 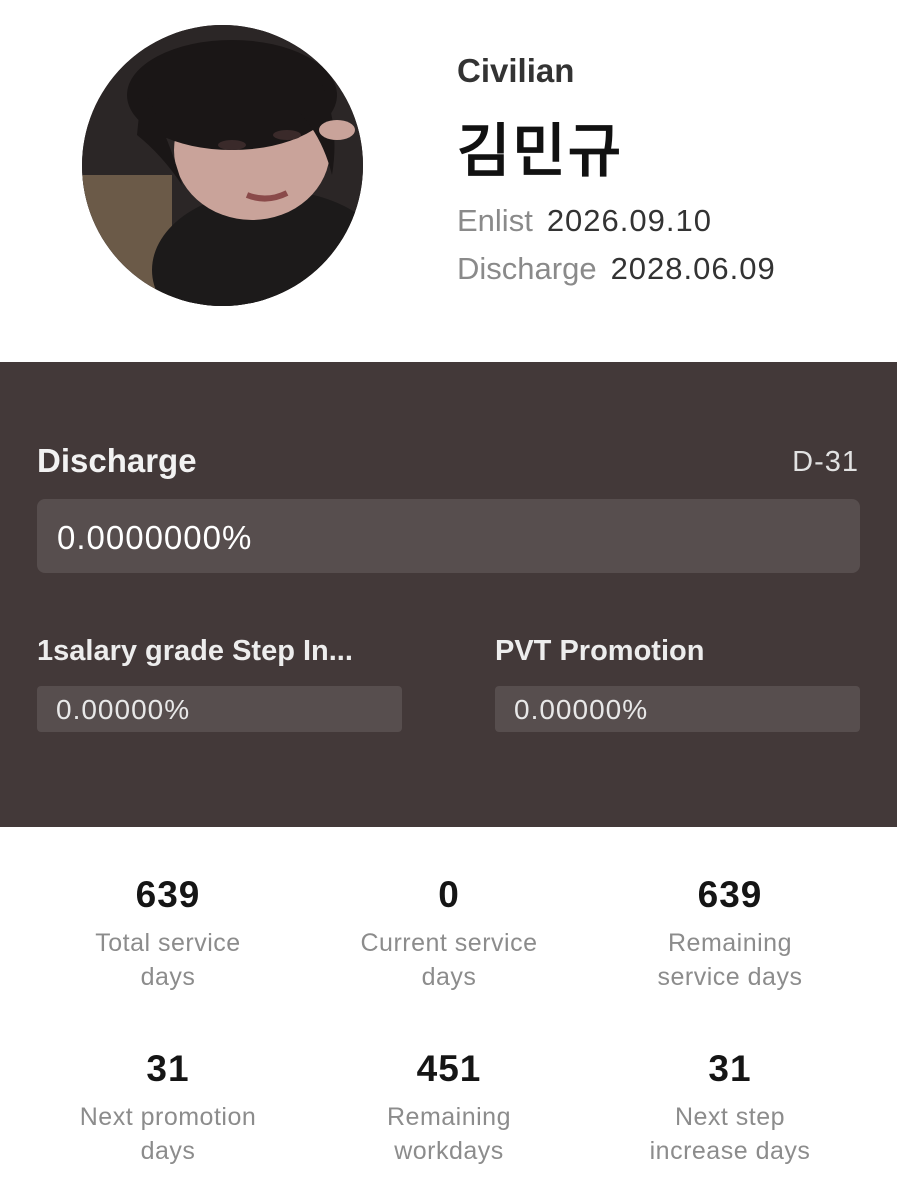 I want to click on stat-caption: Remaining workdays, so click(x=448, y=1134).